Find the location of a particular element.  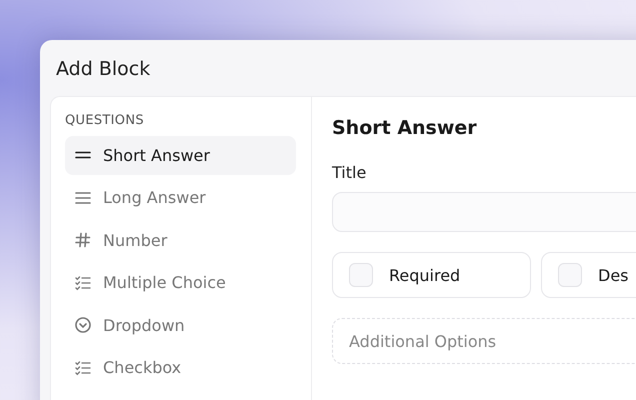

sidebar-item: Checkbox is located at coordinates (180, 367).